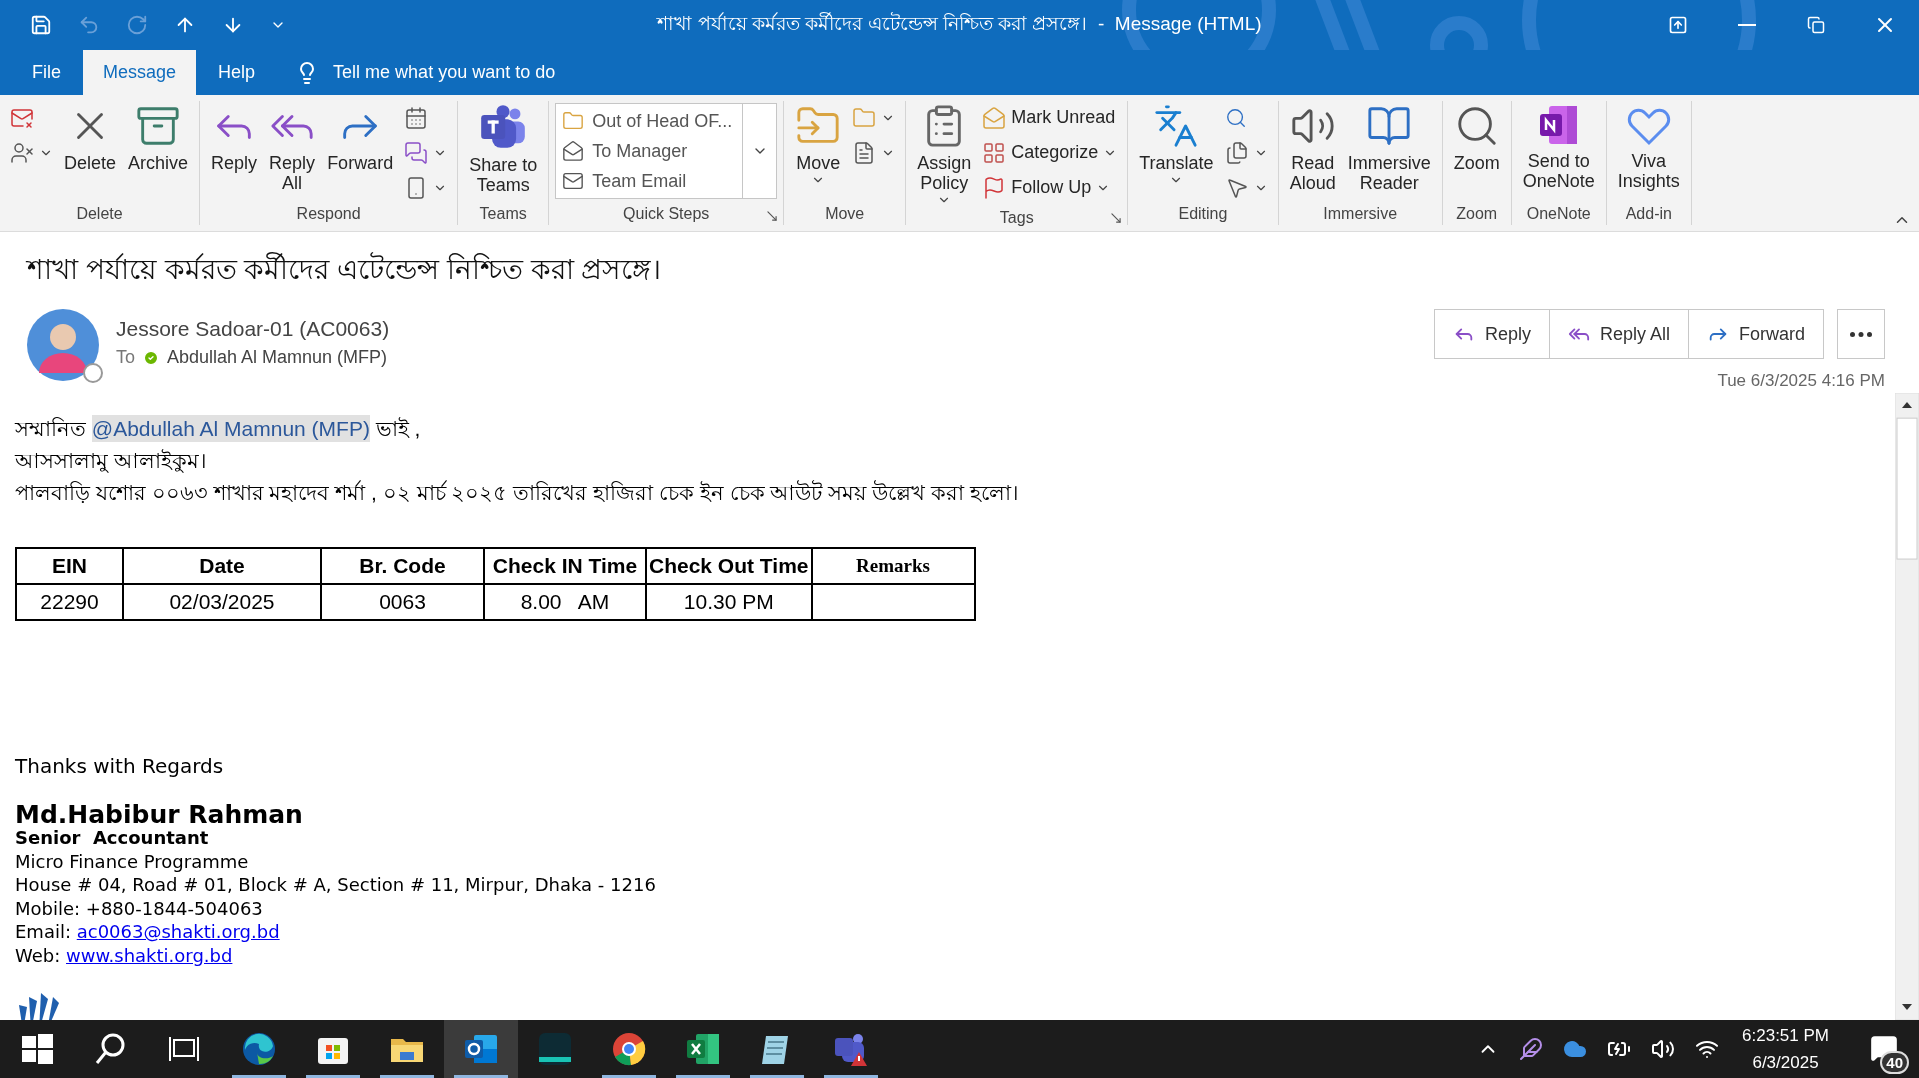 This screenshot has width=1919, height=1078. Describe the element at coordinates (416, 117) in the screenshot. I see `calendar-icon` at that location.